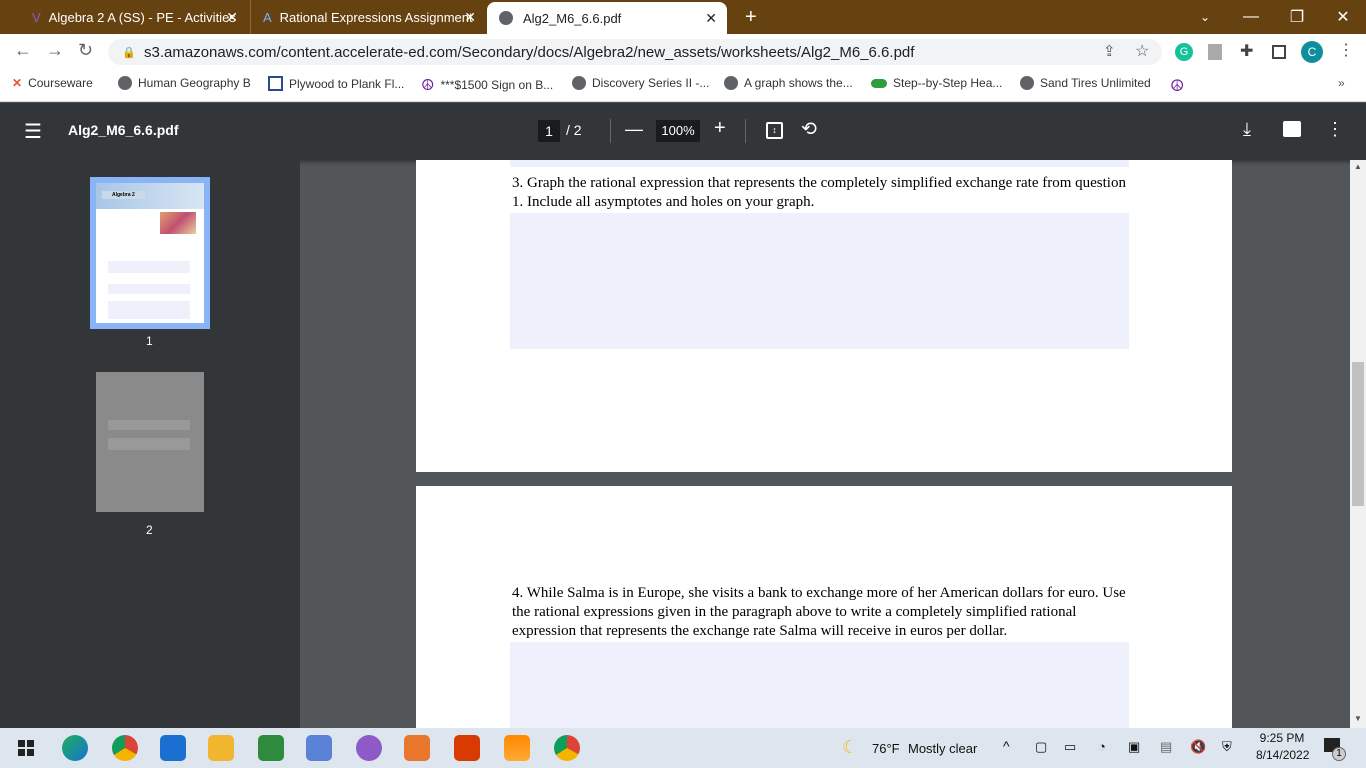 This screenshot has width=1366, height=768. Describe the element at coordinates (271, 748) in the screenshot. I see `spreadsheet-icon` at that location.